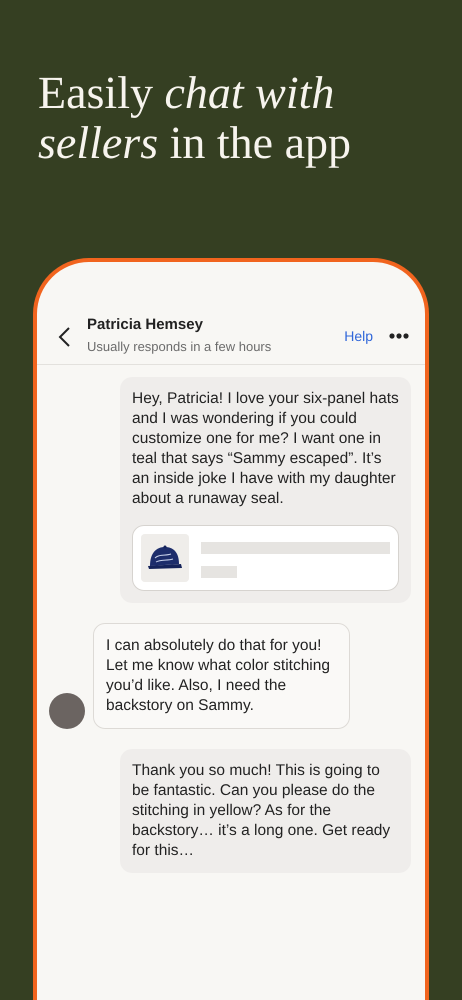 This screenshot has height=1000, width=462. What do you see at coordinates (145, 325) in the screenshot?
I see `seller-name: Patricia Hemsey` at bounding box center [145, 325].